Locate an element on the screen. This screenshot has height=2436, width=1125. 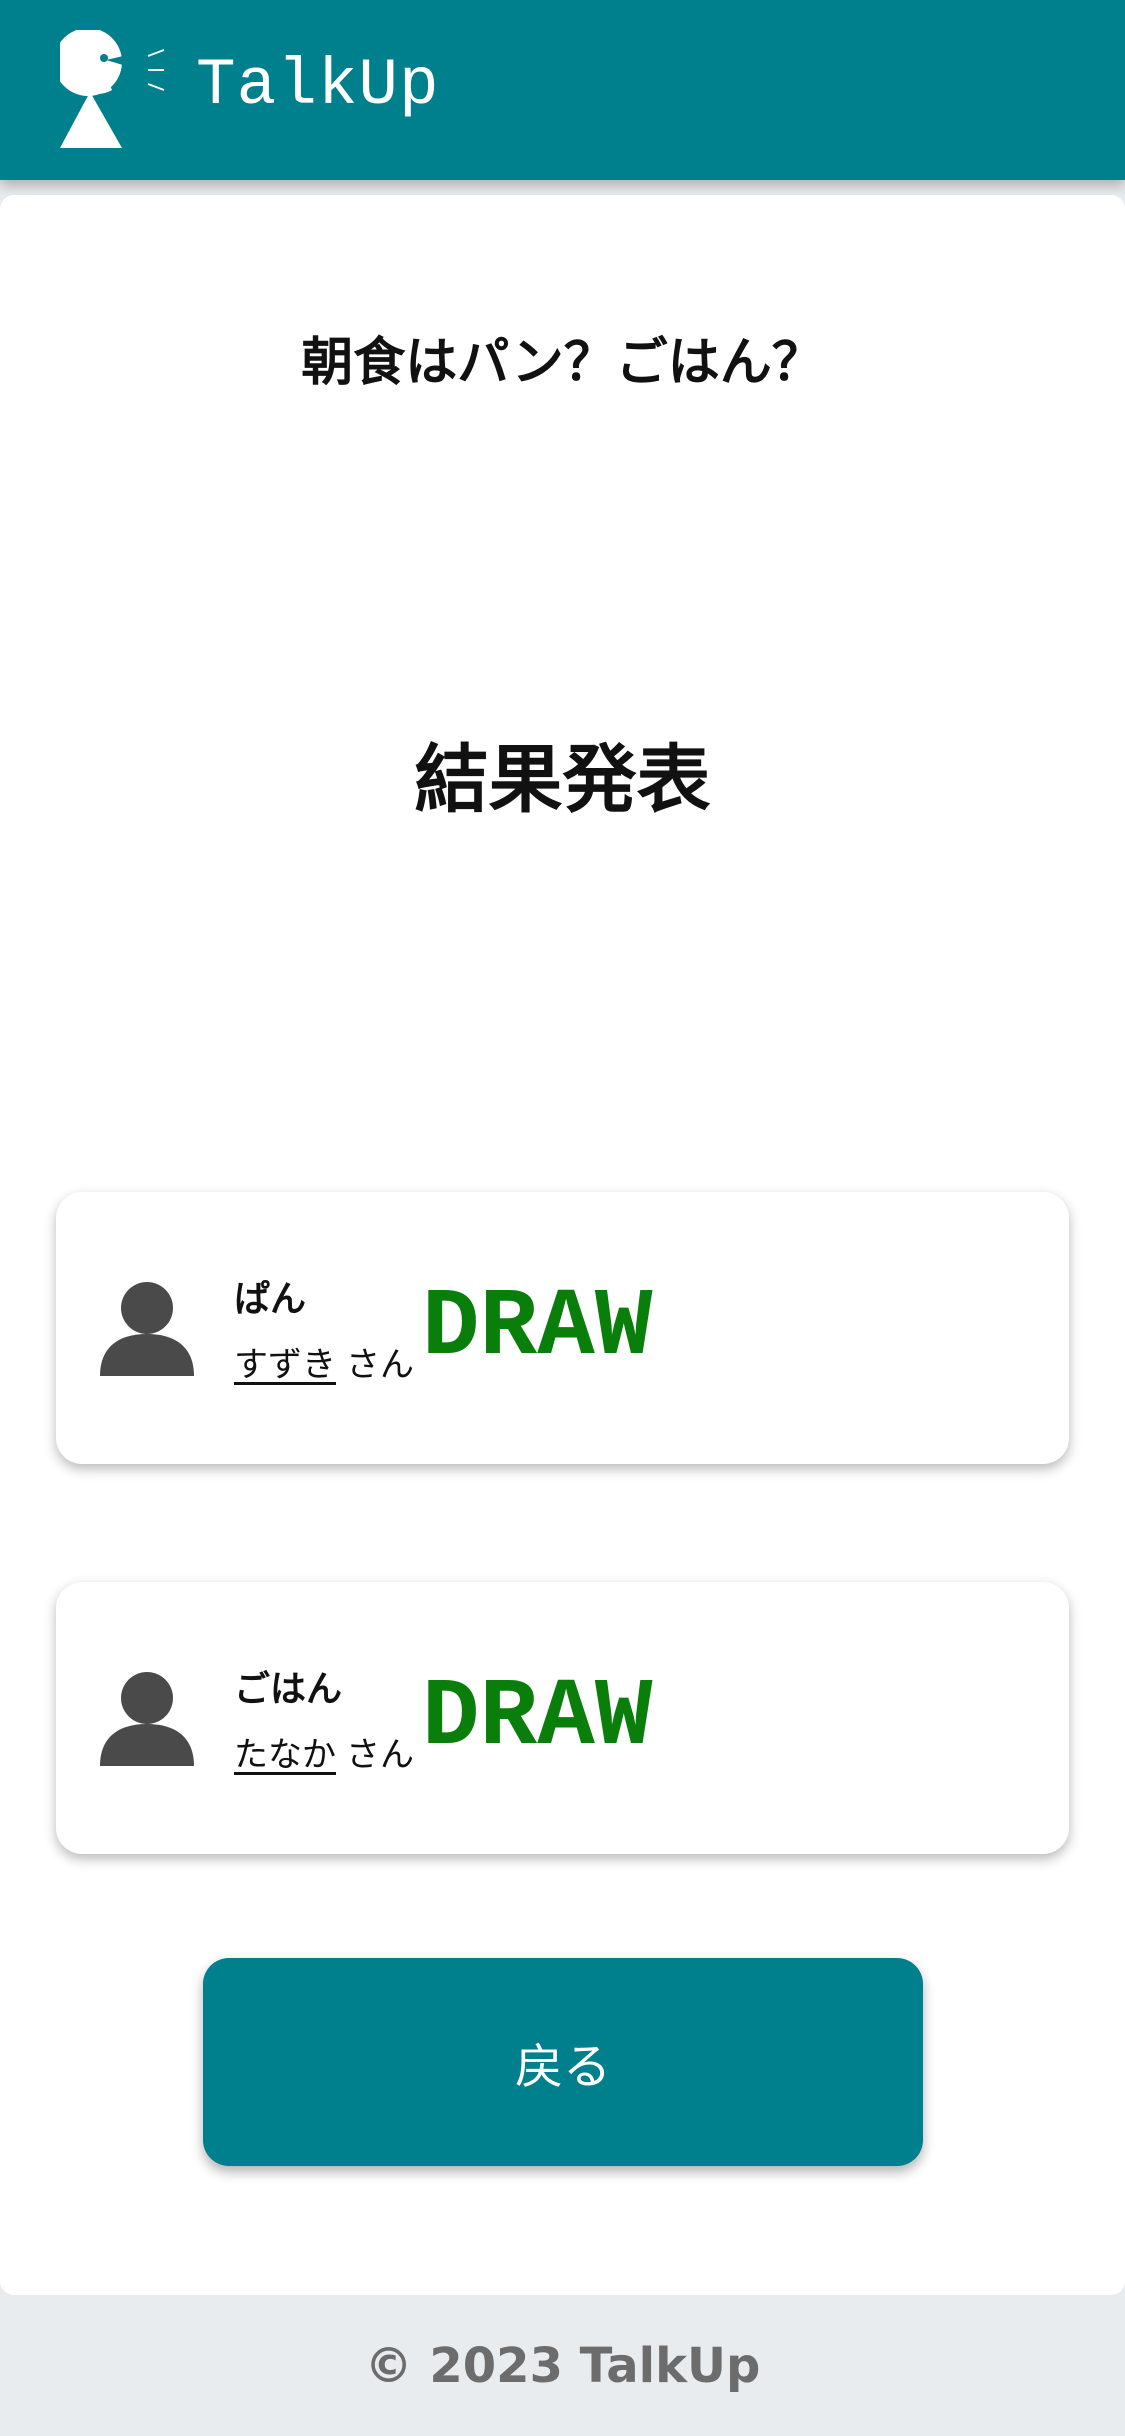
player-name-line: たなか さん is located at coordinates (324, 1751).